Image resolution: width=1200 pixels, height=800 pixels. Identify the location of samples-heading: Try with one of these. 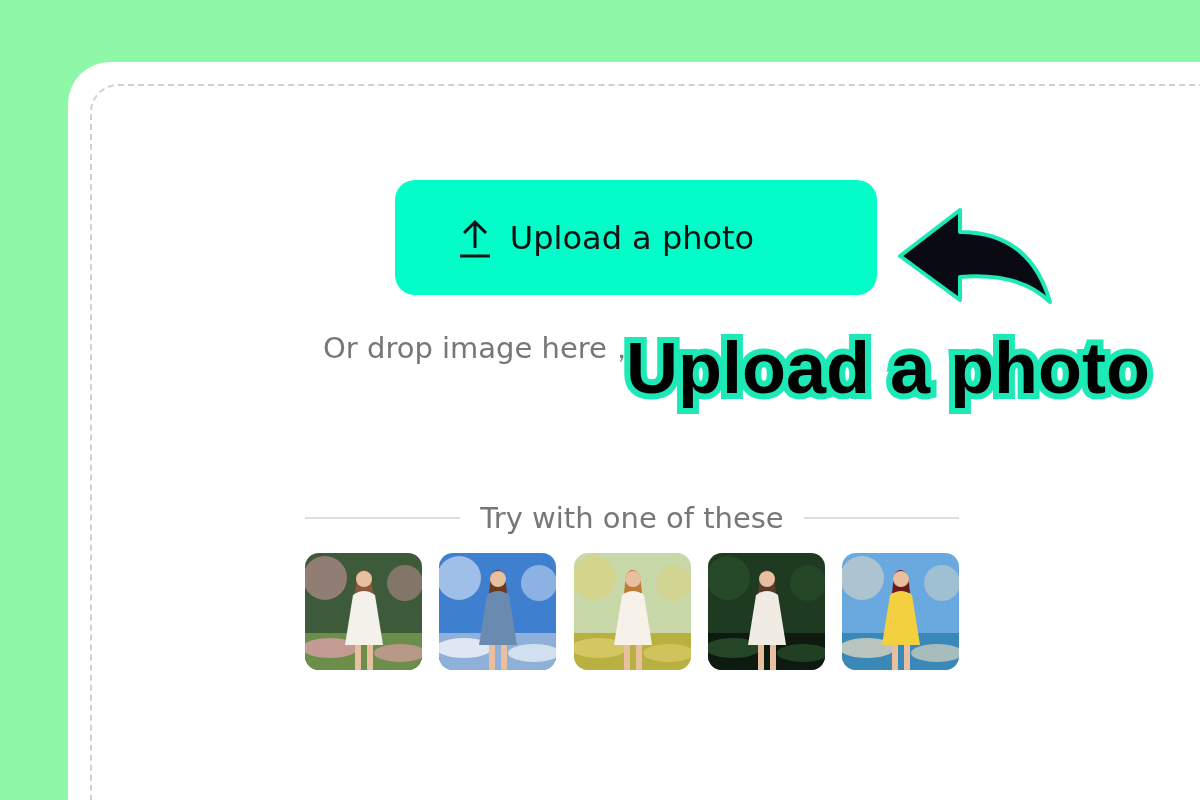
(632, 518).